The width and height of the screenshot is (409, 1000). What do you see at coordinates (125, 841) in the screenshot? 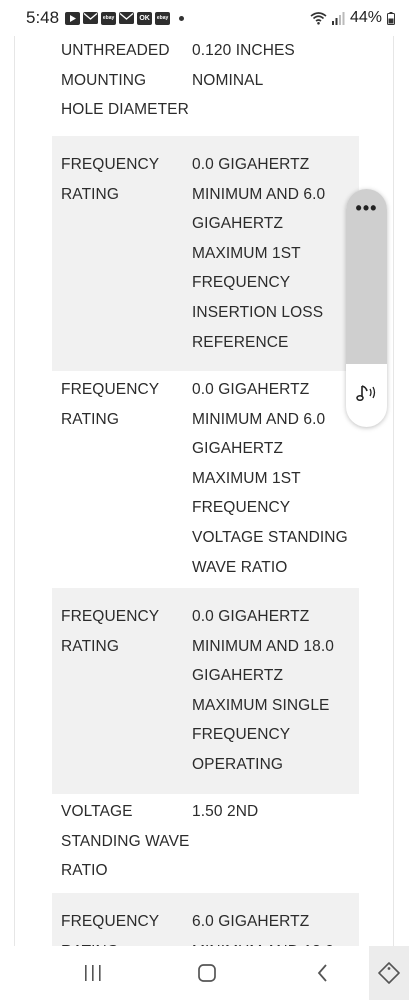
I see `spec-label: VOLTAGE STANDING WAVE RATIO` at bounding box center [125, 841].